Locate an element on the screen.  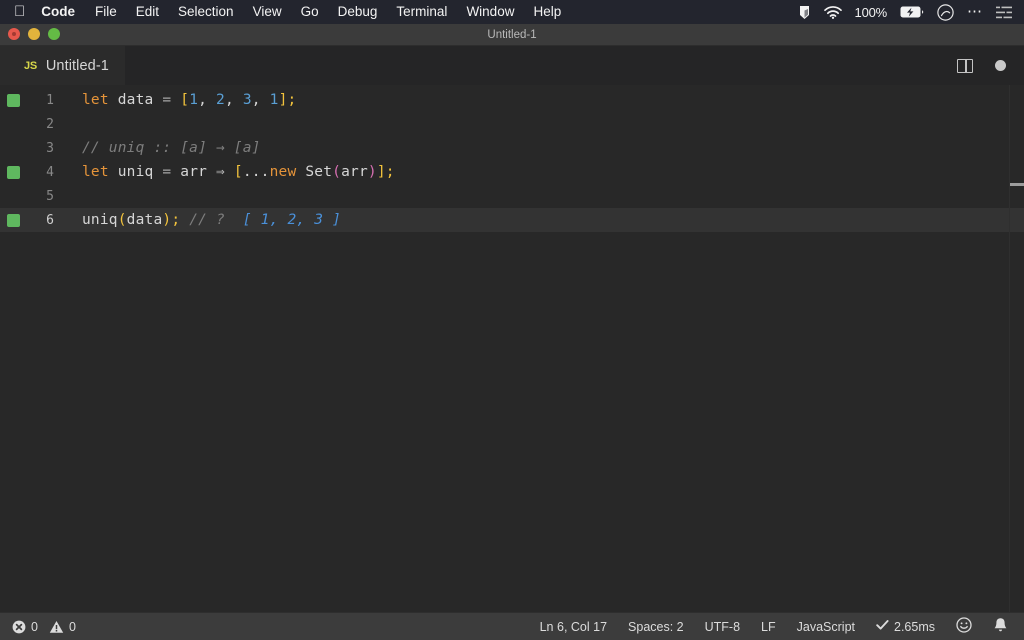
status-bar-left: 0 0 is located at coordinates (38, 627).